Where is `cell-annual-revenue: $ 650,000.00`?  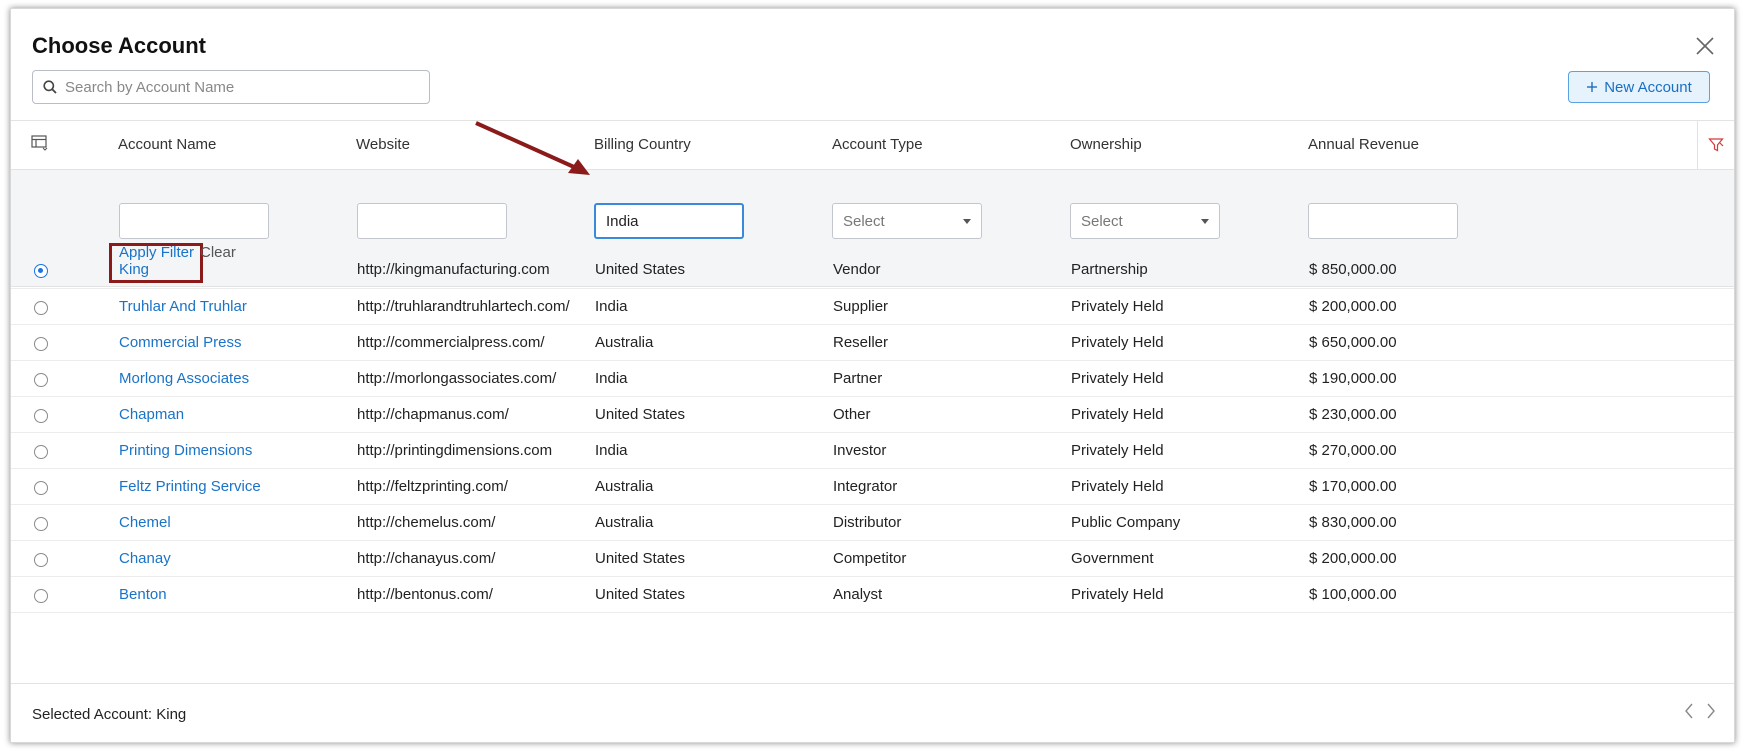 cell-annual-revenue: $ 650,000.00 is located at coordinates (1353, 342).